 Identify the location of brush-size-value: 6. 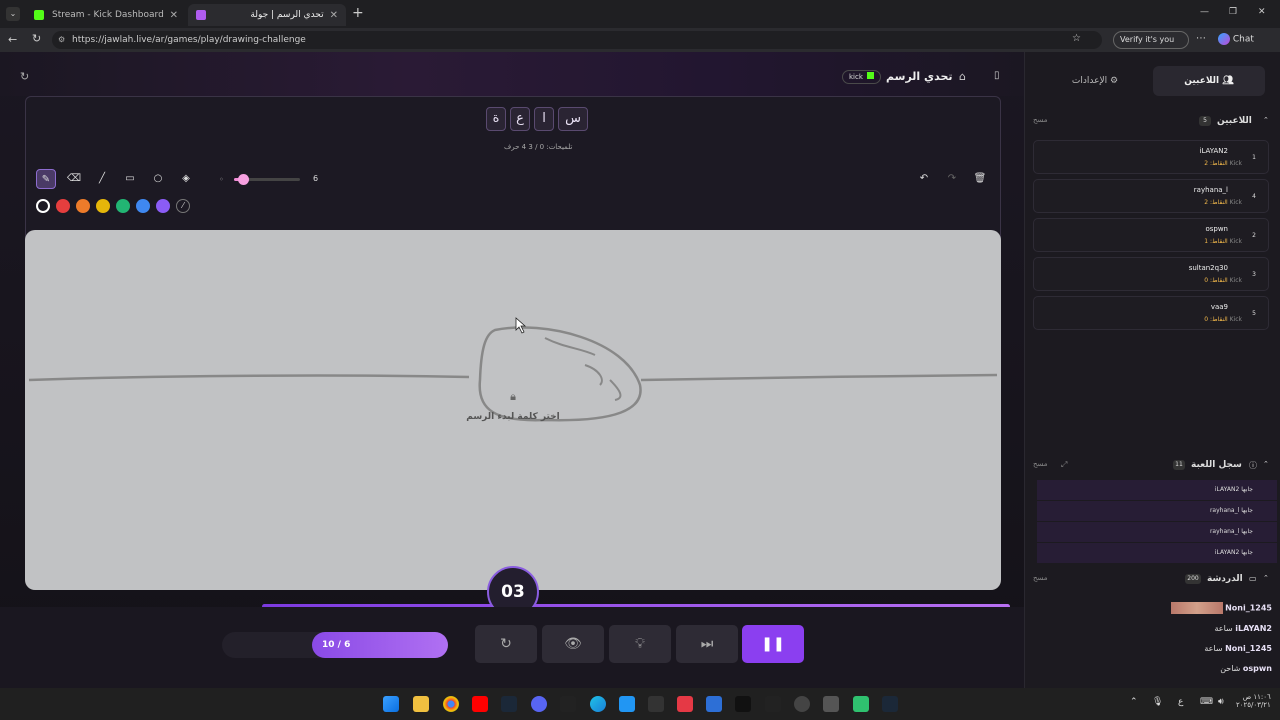
(316, 178).